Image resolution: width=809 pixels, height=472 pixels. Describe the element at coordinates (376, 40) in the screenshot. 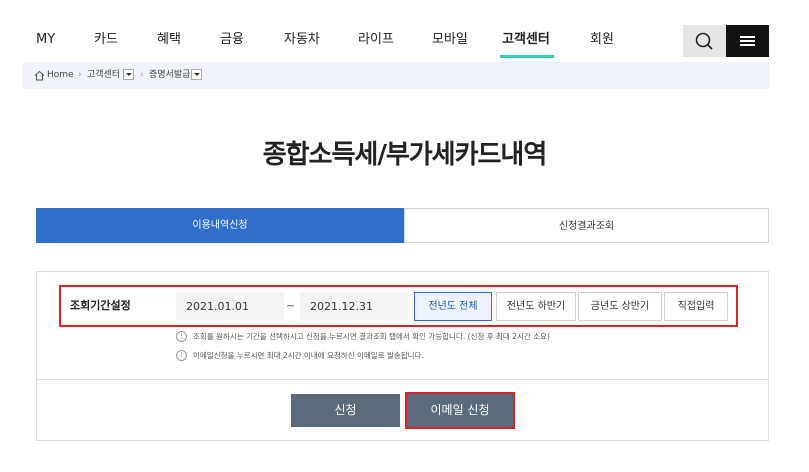

I see `nav-item-life: 라이프` at that location.